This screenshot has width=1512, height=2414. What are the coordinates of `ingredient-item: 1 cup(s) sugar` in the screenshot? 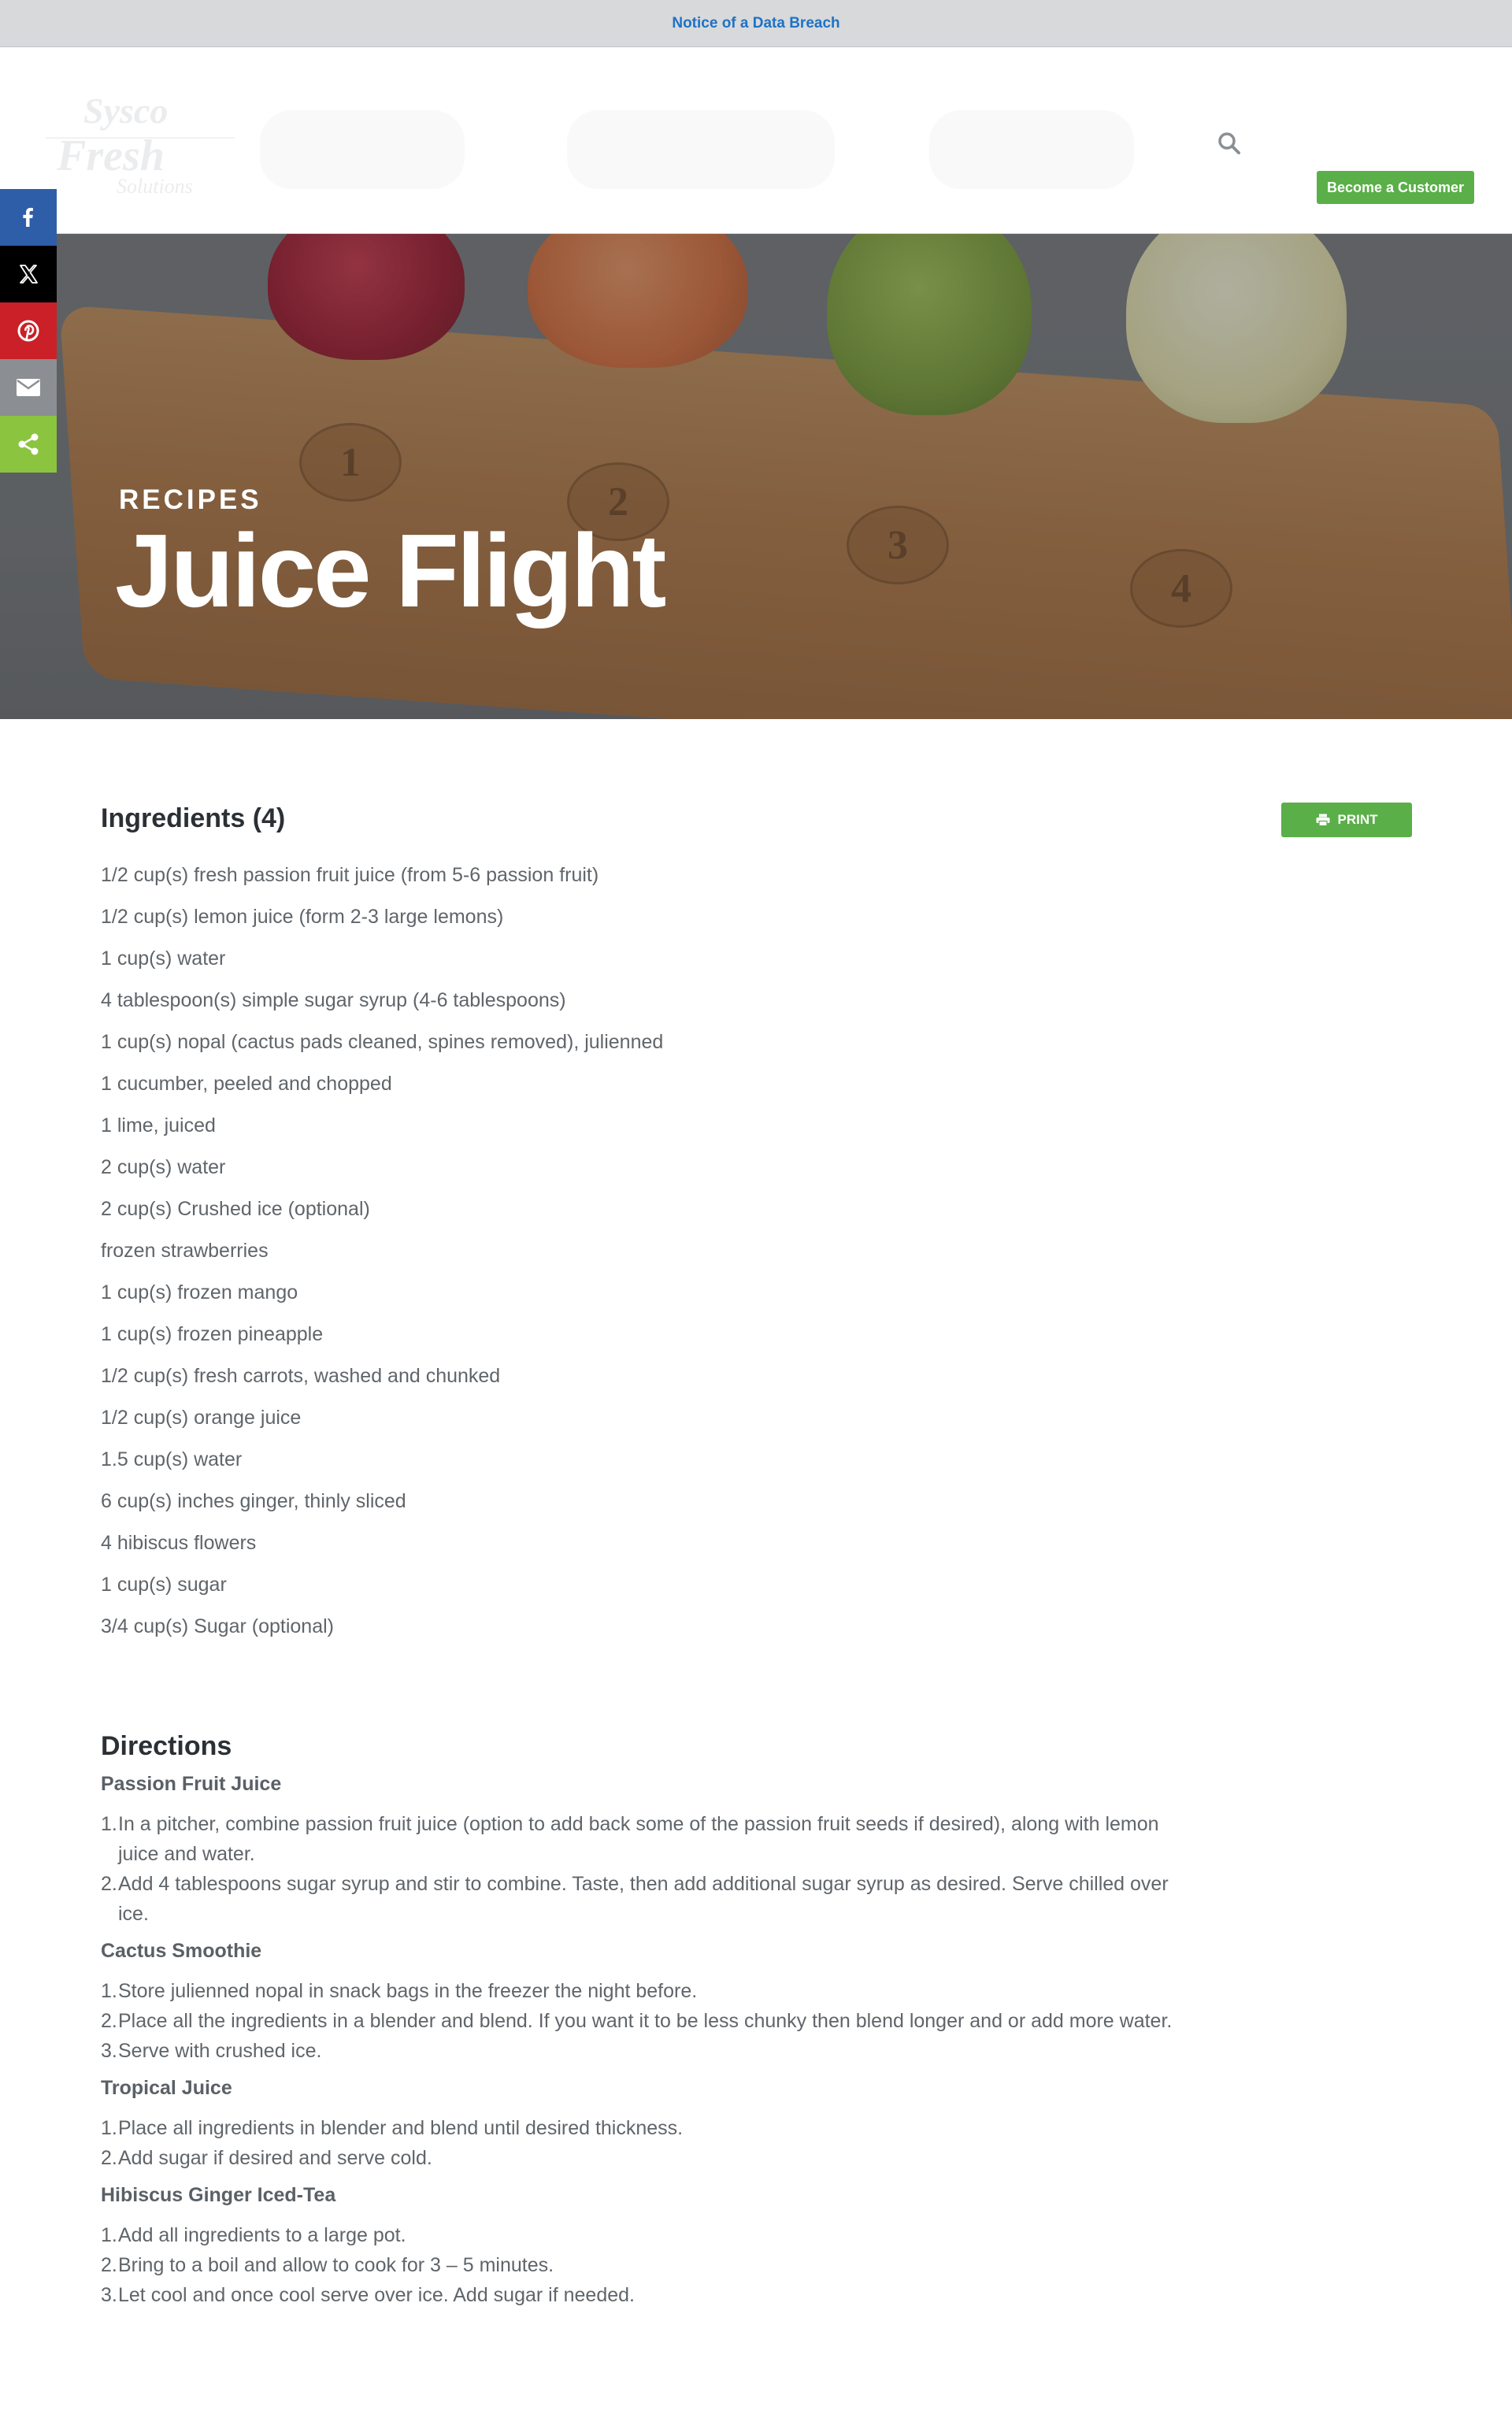 It's located at (164, 1585).